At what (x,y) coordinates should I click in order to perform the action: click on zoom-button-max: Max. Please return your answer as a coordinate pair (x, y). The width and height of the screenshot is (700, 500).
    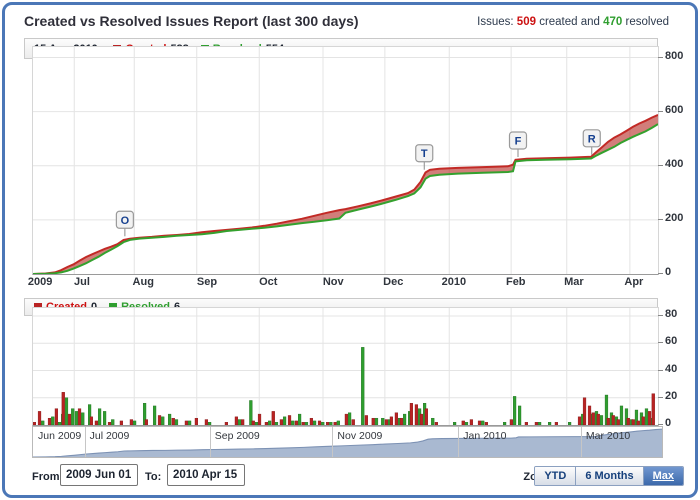
    Looking at the image, I should click on (663, 476).